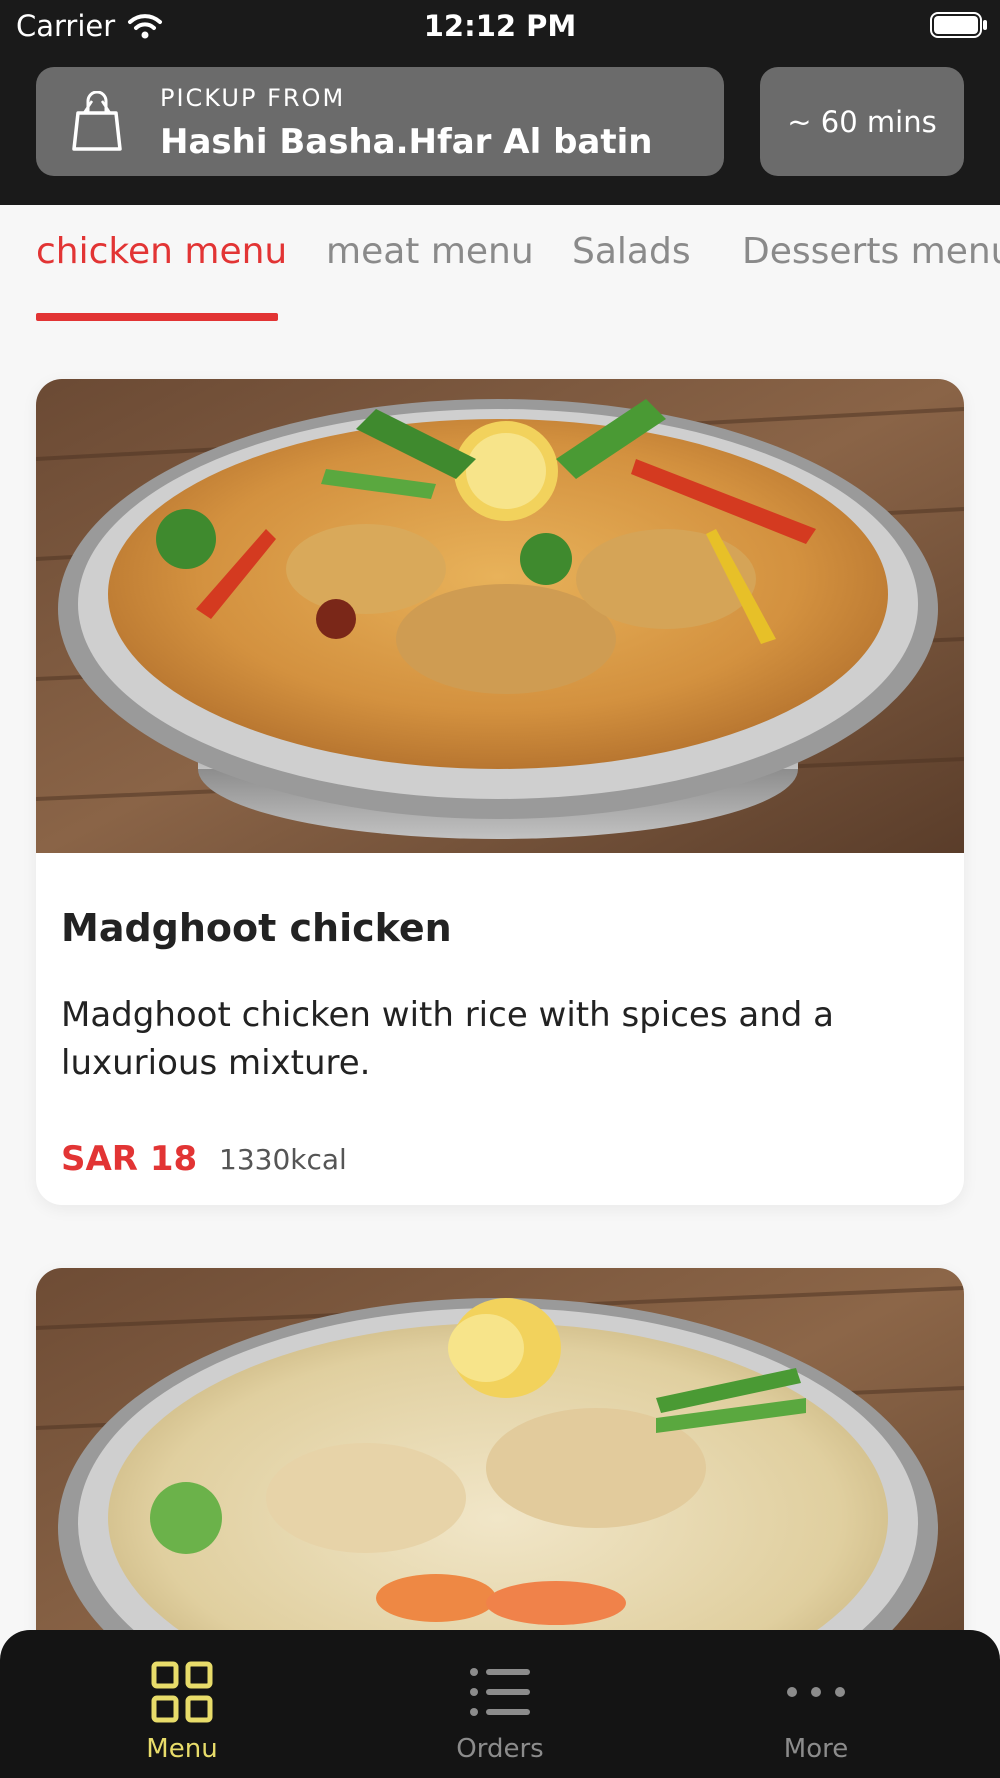  What do you see at coordinates (256, 928) in the screenshot?
I see `item-name: Madghoot chicken` at bounding box center [256, 928].